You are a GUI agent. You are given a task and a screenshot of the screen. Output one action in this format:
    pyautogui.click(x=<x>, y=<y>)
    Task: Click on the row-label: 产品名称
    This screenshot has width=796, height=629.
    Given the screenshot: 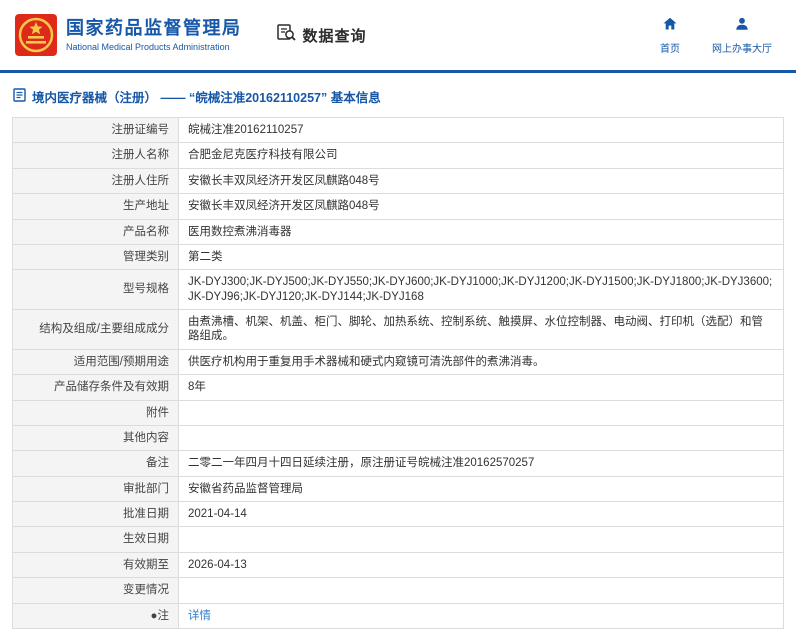 What is the action you would take?
    pyautogui.click(x=95, y=231)
    